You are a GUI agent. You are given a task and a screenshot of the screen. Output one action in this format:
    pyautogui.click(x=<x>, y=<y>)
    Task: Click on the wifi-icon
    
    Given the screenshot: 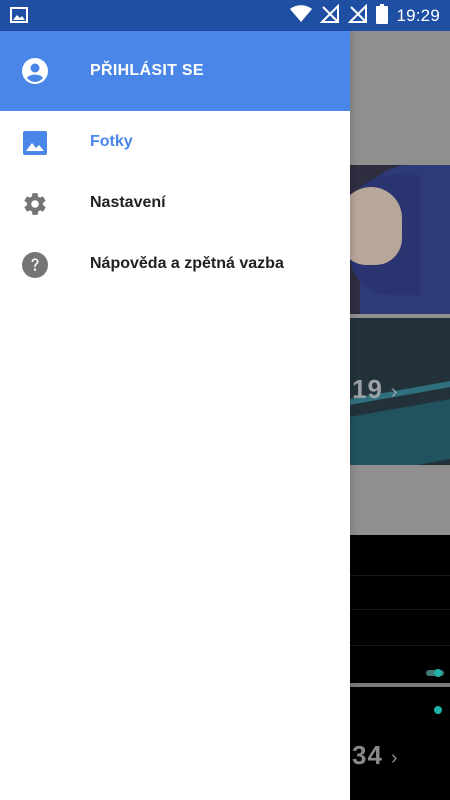 What is the action you would take?
    pyautogui.click(x=301, y=16)
    